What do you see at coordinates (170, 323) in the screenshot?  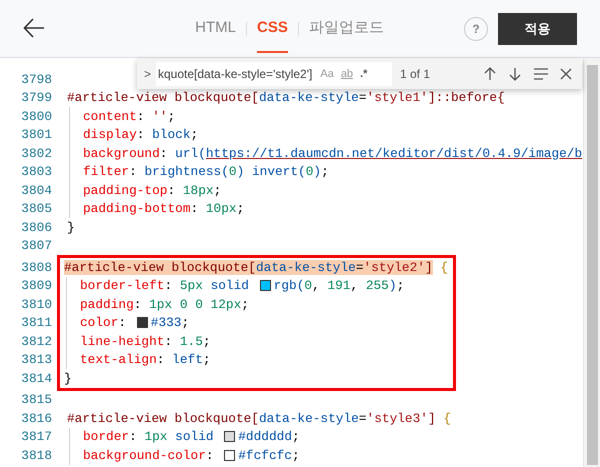 I see `code-text: #333;` at bounding box center [170, 323].